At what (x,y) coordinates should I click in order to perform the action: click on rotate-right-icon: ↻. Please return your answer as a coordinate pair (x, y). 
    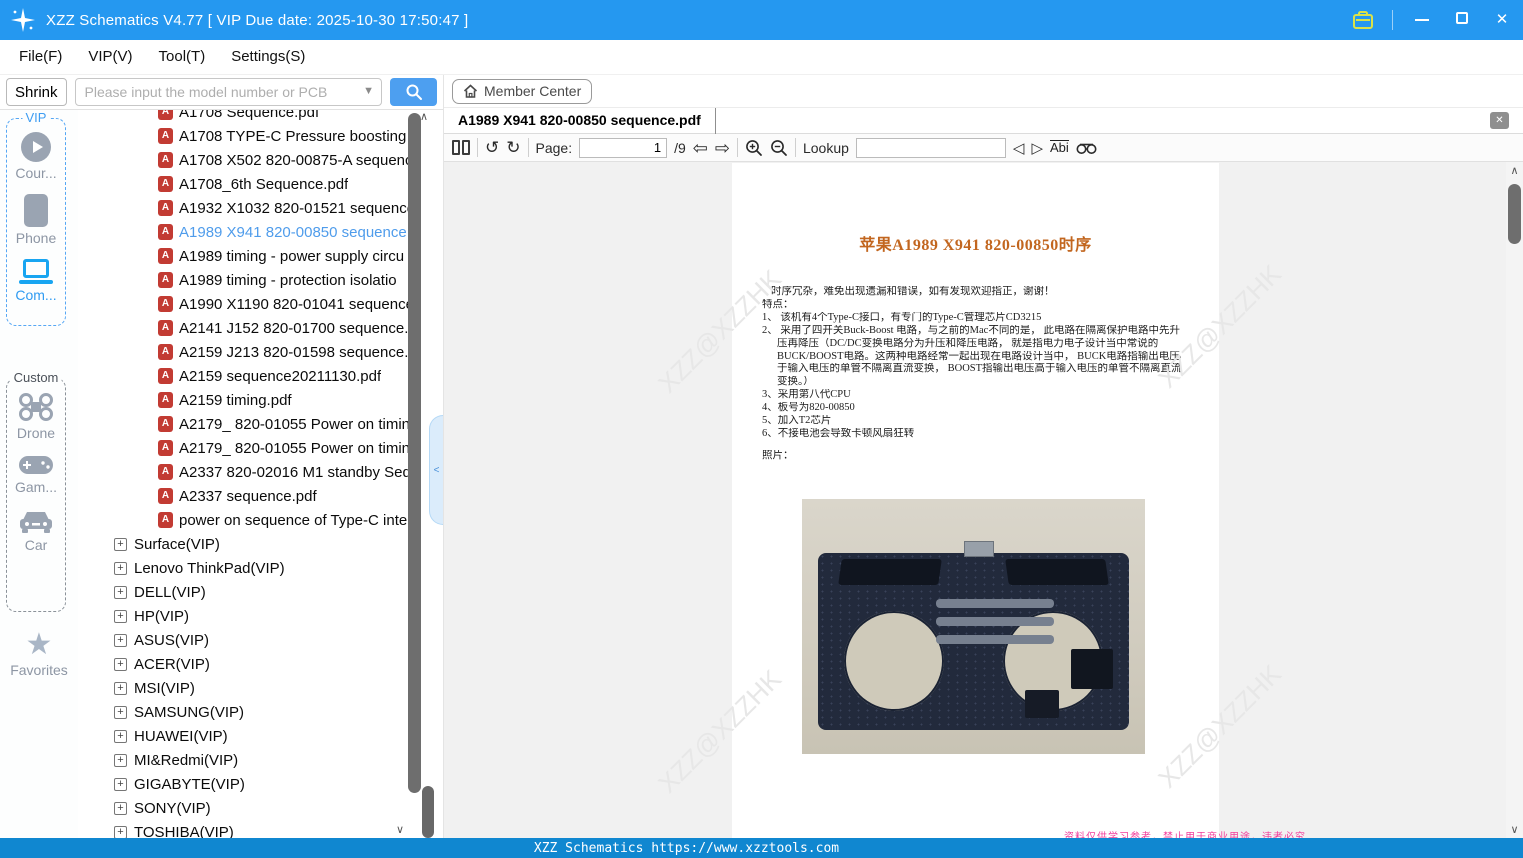
    Looking at the image, I should click on (513, 147).